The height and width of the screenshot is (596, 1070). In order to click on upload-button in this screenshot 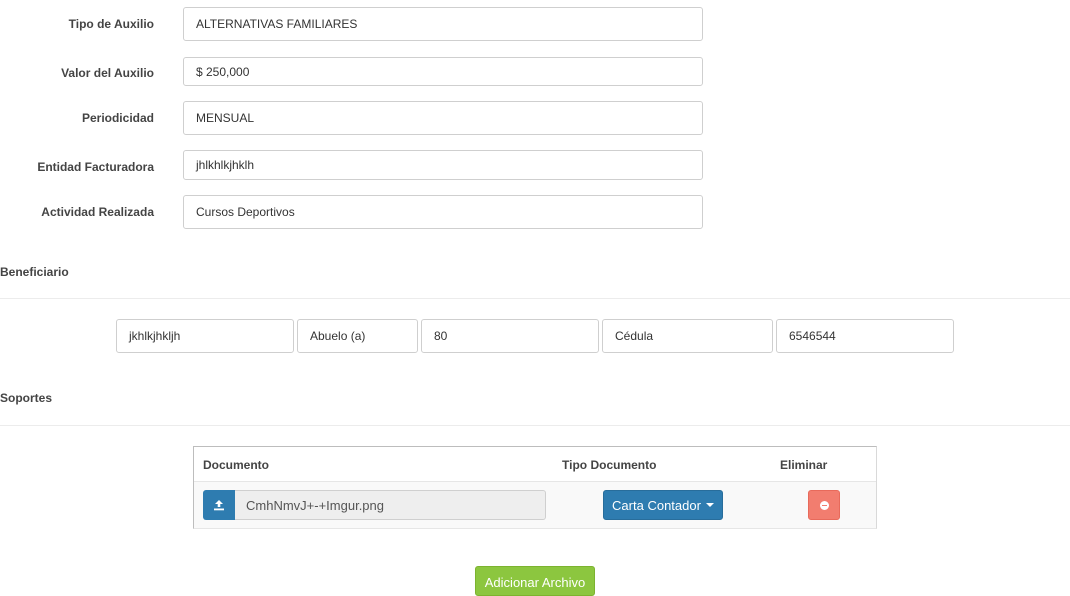, I will do `click(219, 505)`.